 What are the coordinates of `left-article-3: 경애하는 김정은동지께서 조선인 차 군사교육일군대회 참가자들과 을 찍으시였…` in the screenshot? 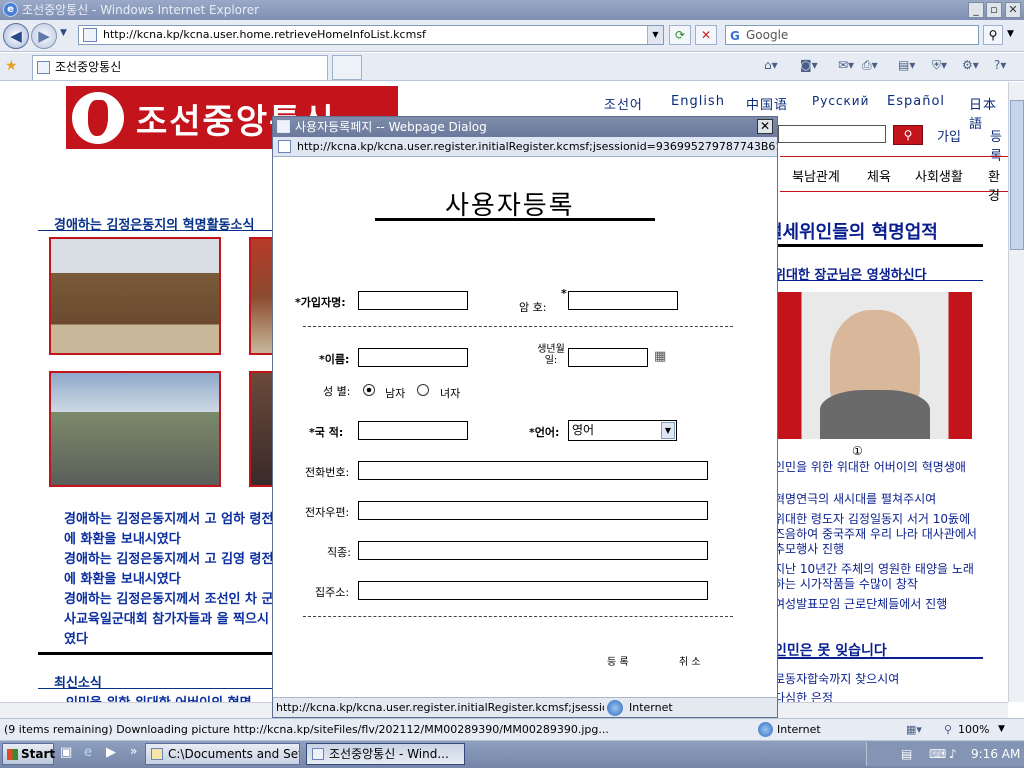 It's located at (170, 620).